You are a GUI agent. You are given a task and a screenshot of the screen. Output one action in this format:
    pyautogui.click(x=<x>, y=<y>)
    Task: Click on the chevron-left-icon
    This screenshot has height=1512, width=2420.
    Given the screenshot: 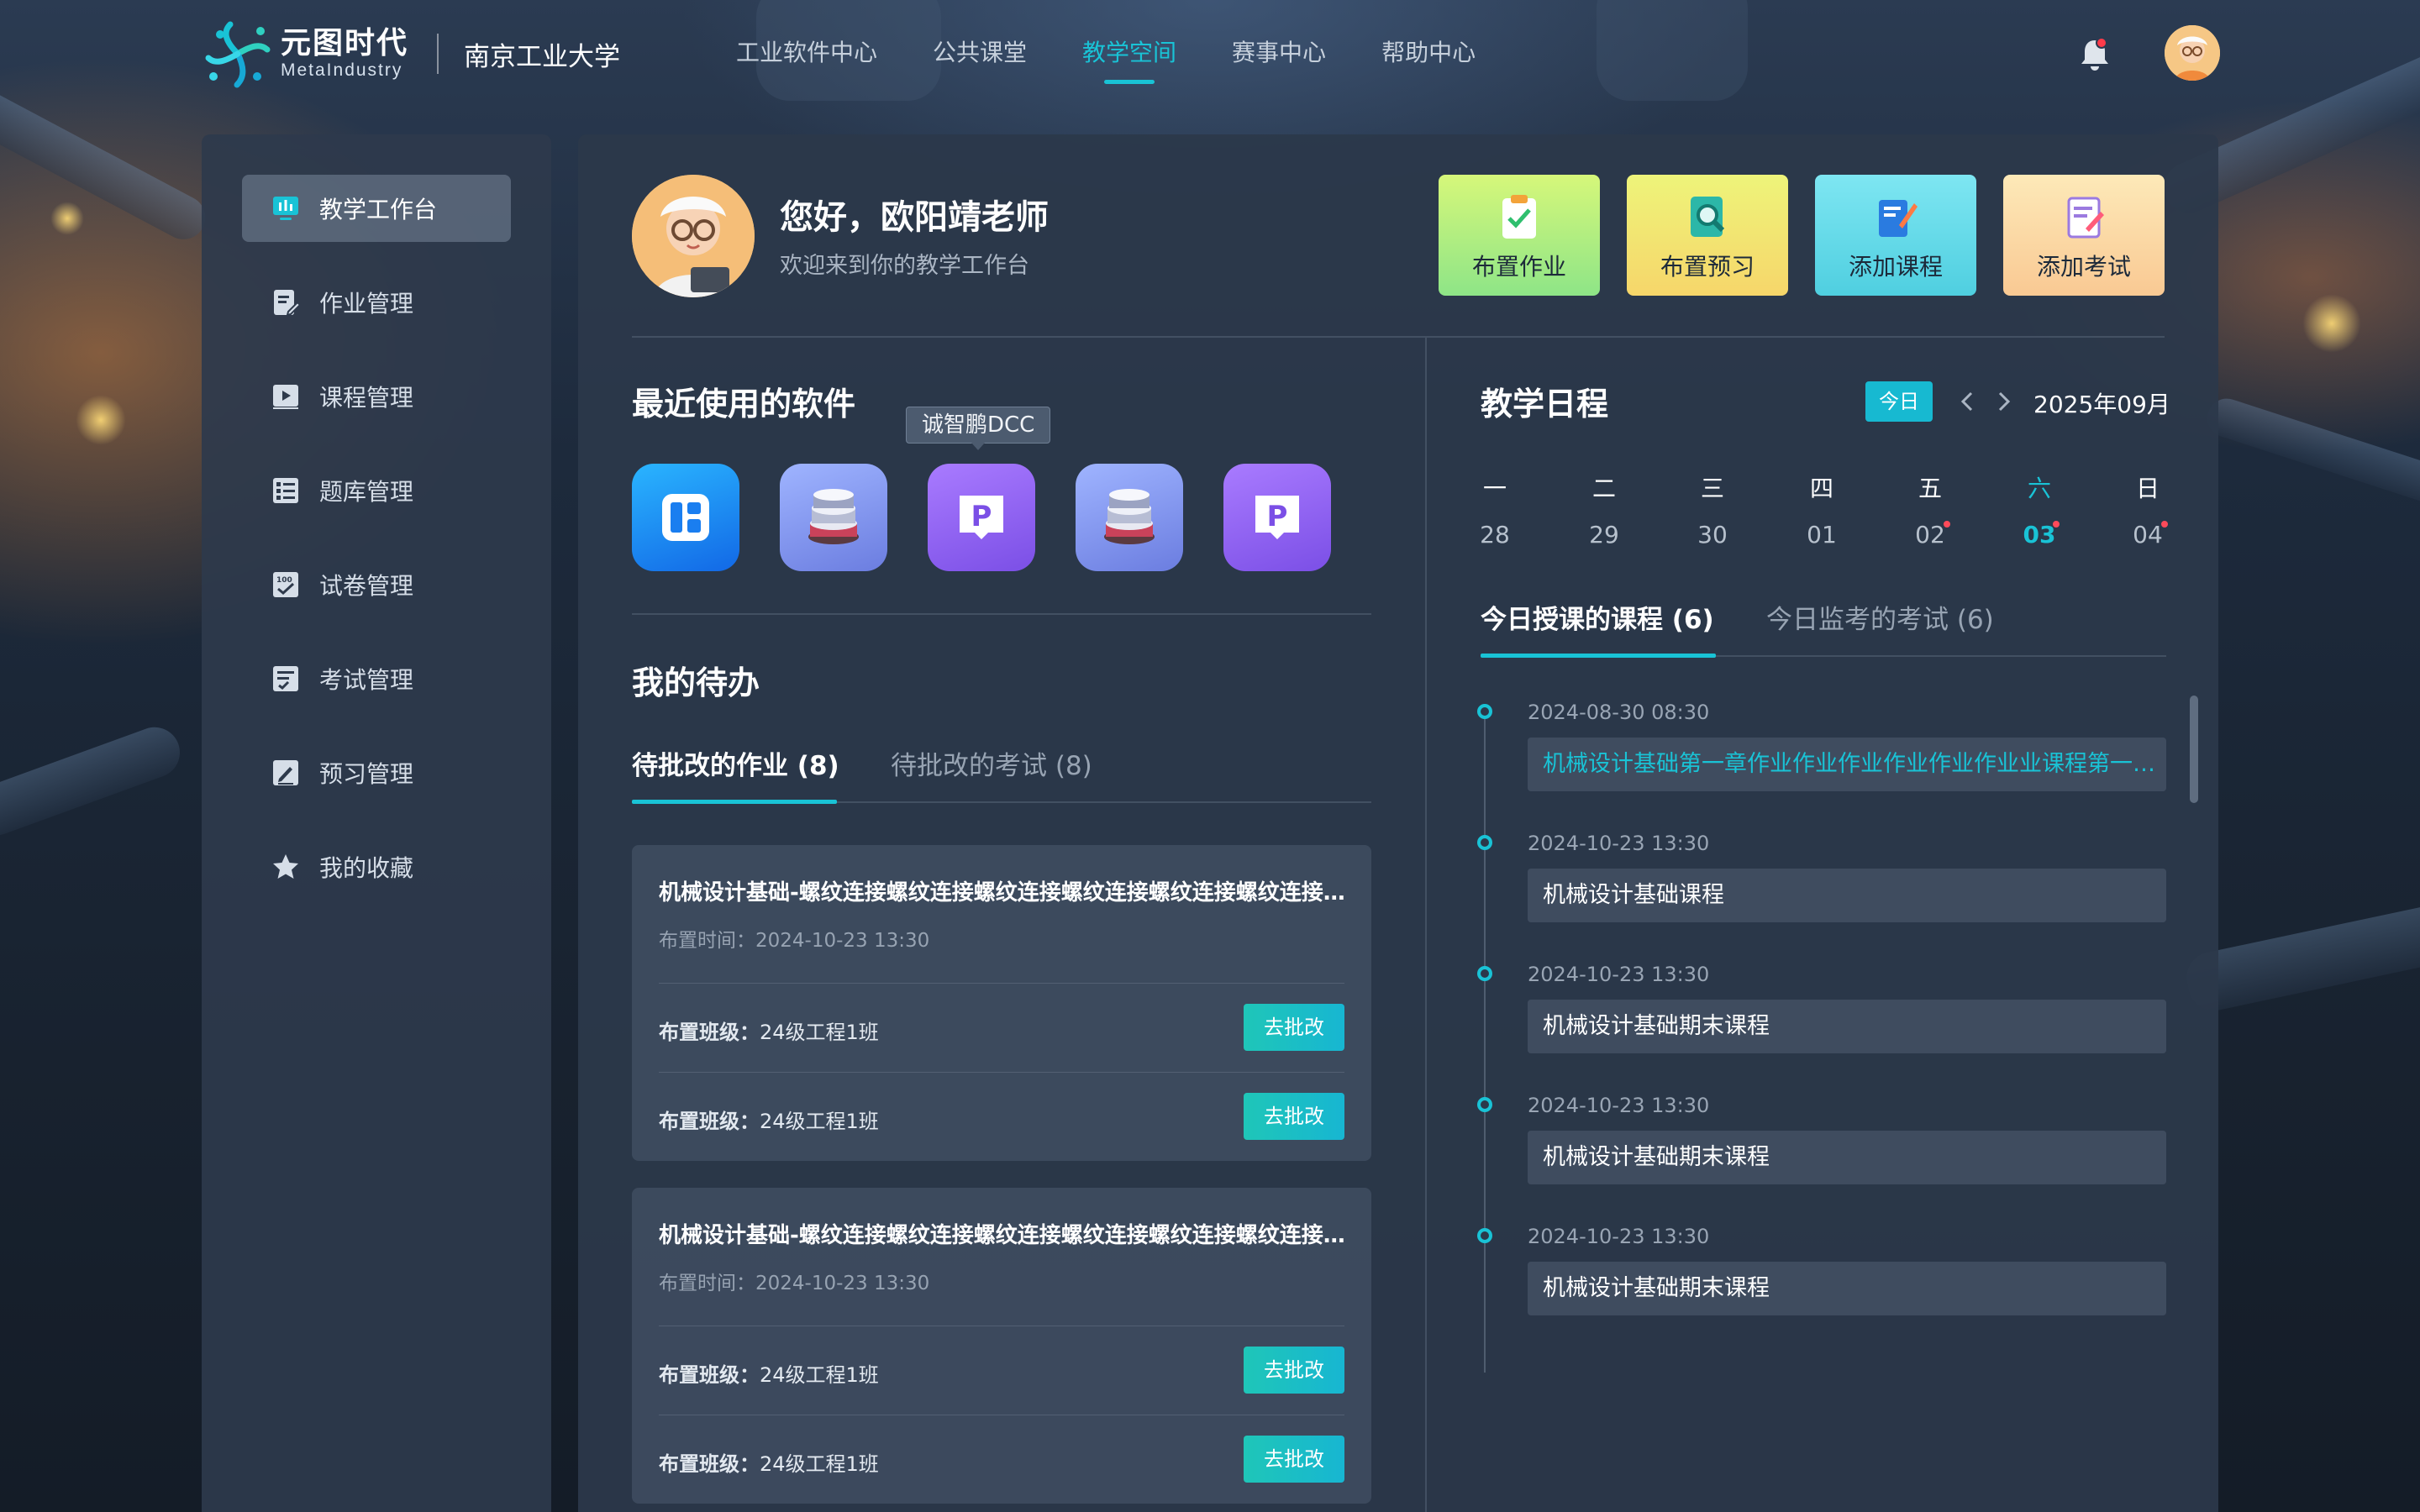 What is the action you would take?
    pyautogui.click(x=1967, y=401)
    